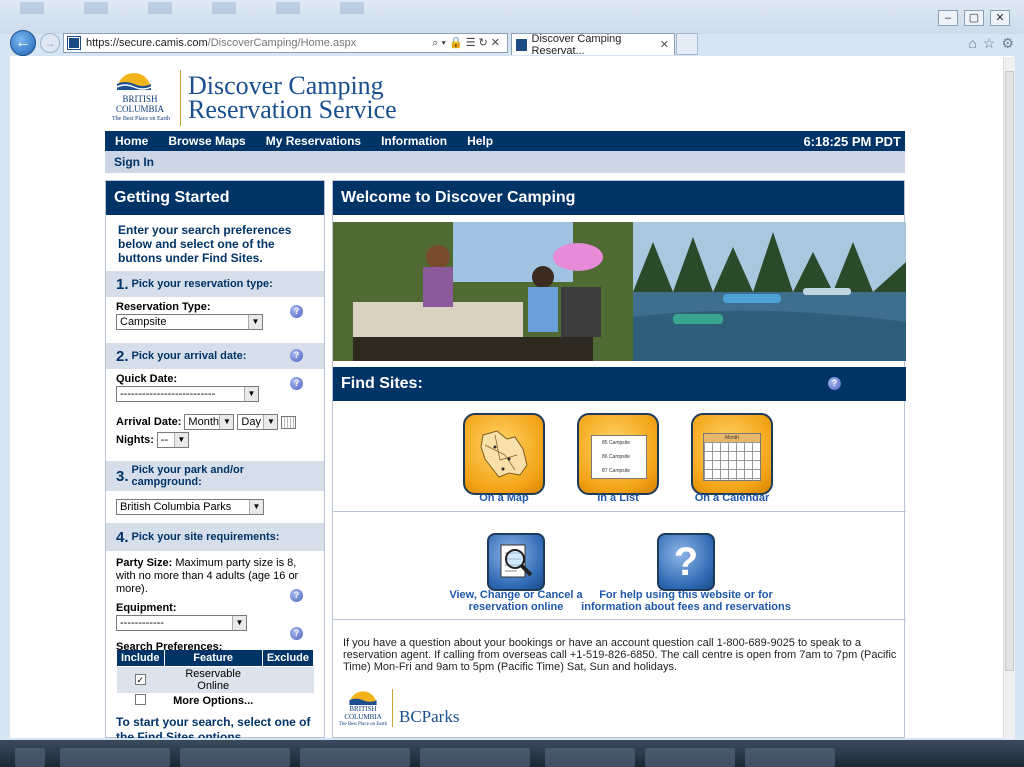 This screenshot has width=1024, height=767. I want to click on maximize-button: ▢, so click(974, 18).